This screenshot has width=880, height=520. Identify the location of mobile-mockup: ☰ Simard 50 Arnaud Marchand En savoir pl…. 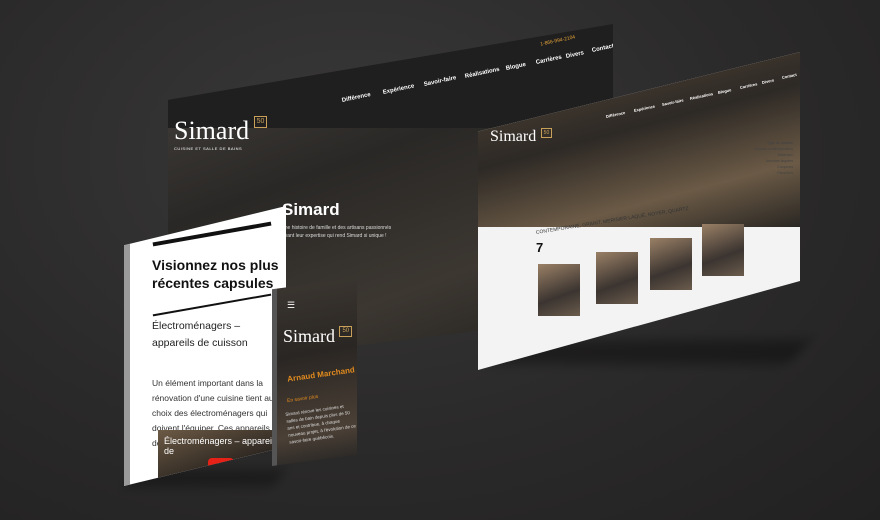
(314, 372).